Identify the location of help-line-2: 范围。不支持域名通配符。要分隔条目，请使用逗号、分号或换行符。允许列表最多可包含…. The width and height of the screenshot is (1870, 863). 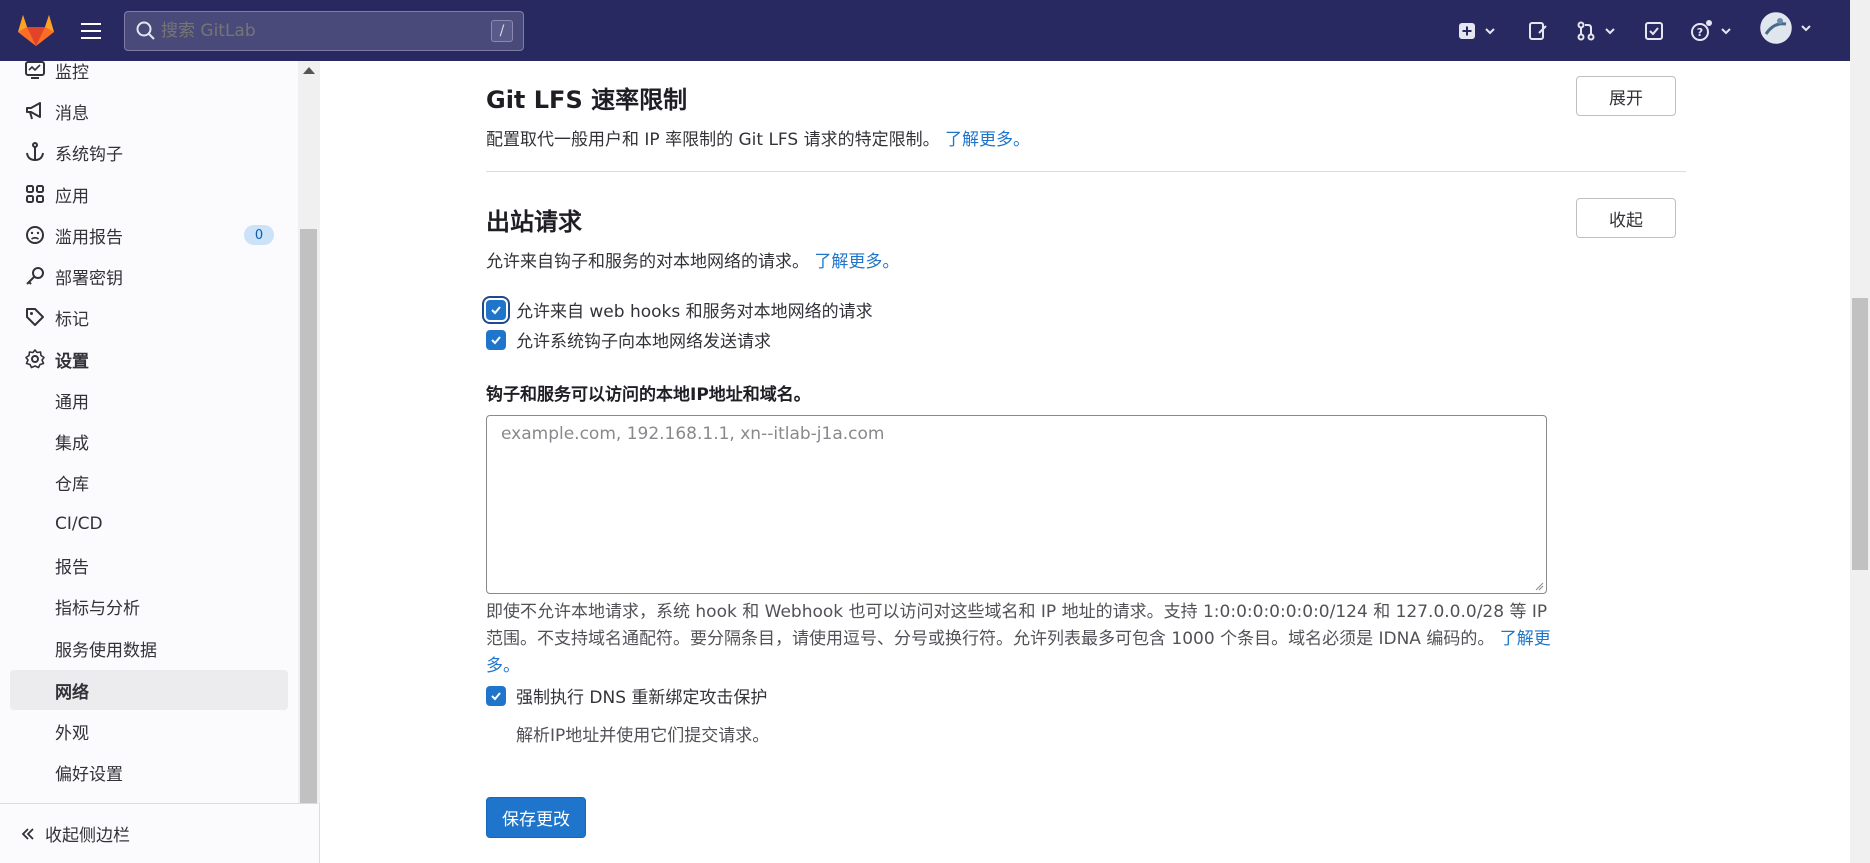
(1026, 653).